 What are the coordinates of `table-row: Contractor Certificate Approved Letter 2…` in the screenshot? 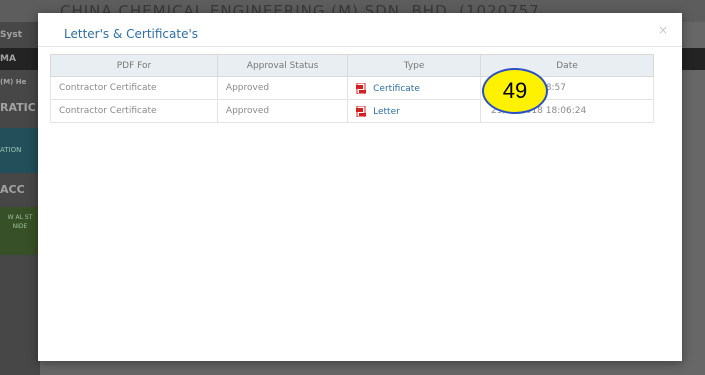 It's located at (352, 111).